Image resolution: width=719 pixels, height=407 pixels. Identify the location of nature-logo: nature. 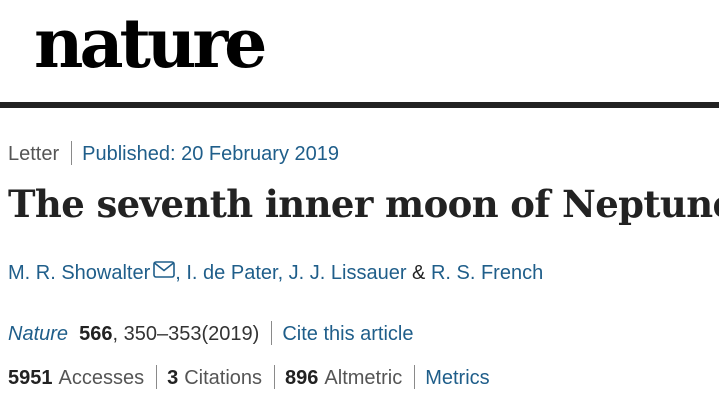
(150, 39).